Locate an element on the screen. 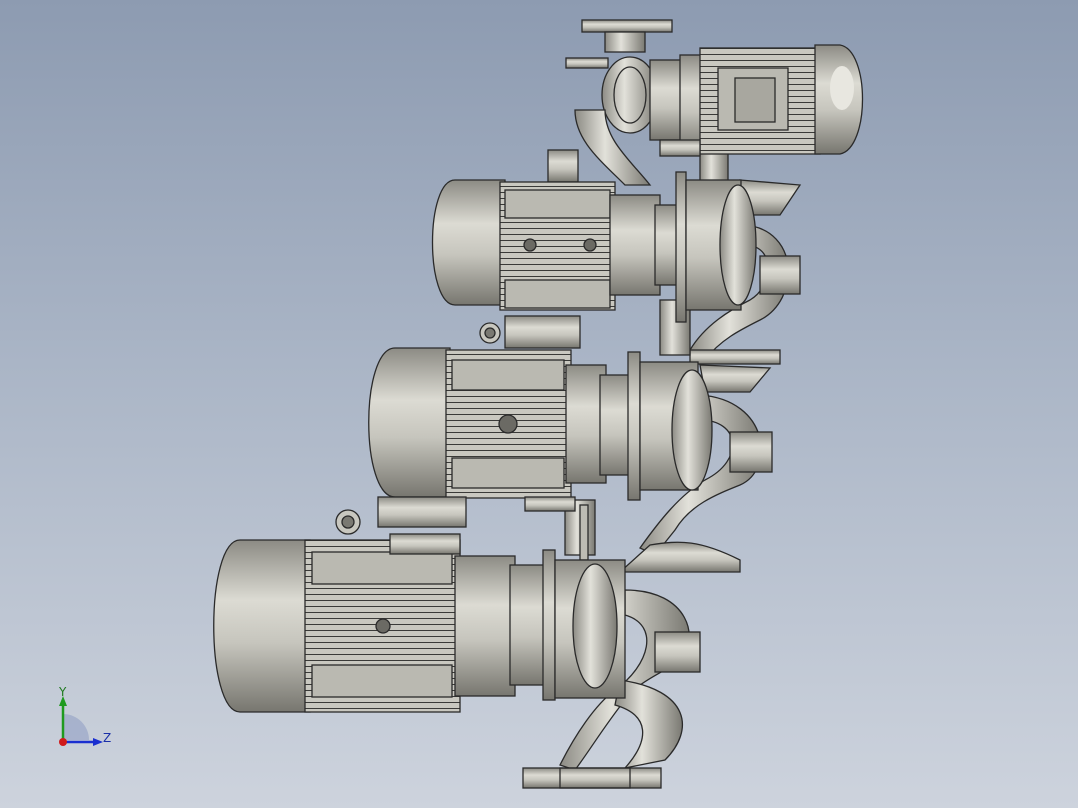 The height and width of the screenshot is (808, 1078). axis-z-label: Z is located at coordinates (107, 738).